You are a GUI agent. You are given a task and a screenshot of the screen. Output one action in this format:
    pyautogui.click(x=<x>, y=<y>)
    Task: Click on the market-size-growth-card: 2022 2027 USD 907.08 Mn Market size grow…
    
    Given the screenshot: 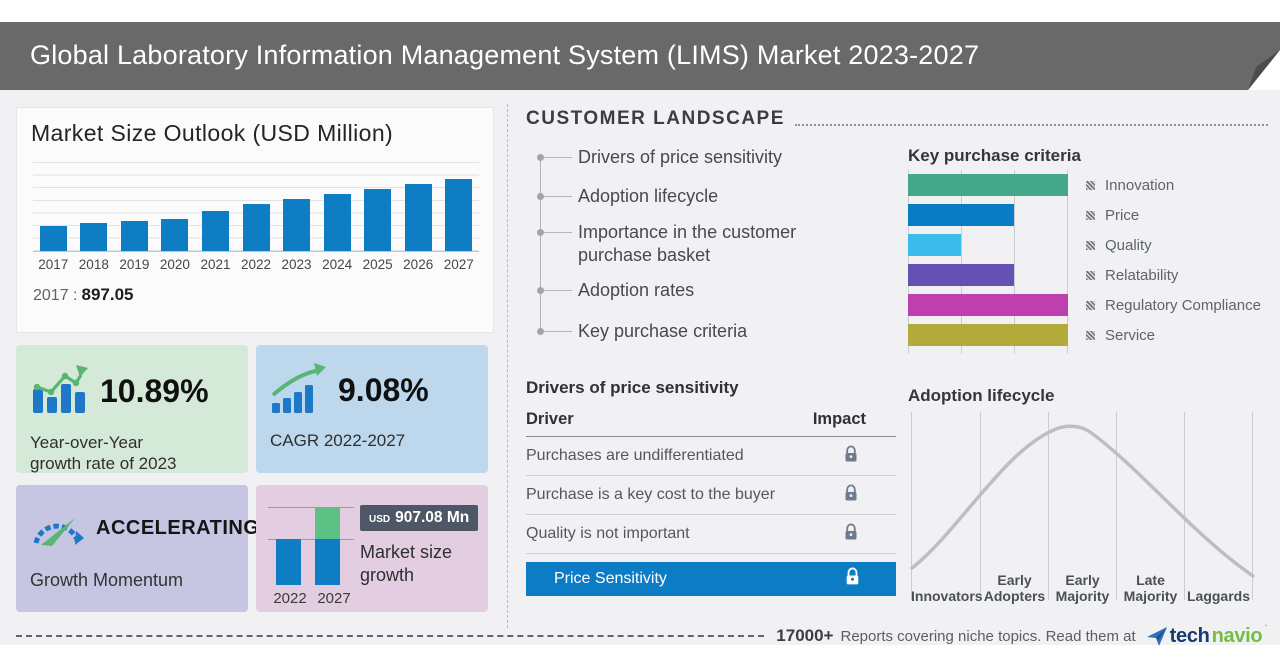 What is the action you would take?
    pyautogui.click(x=372, y=548)
    